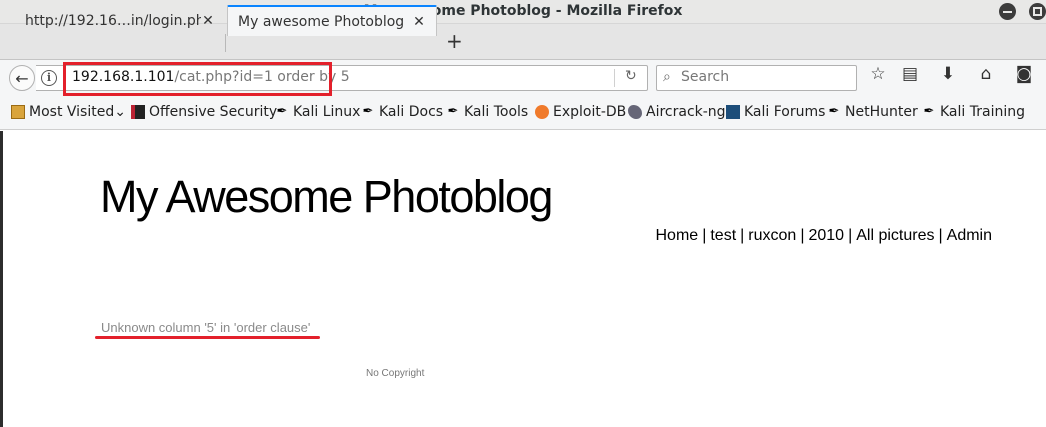  Describe the element at coordinates (411, 112) in the screenshot. I see `bookmark-label: Kali Docs` at that location.